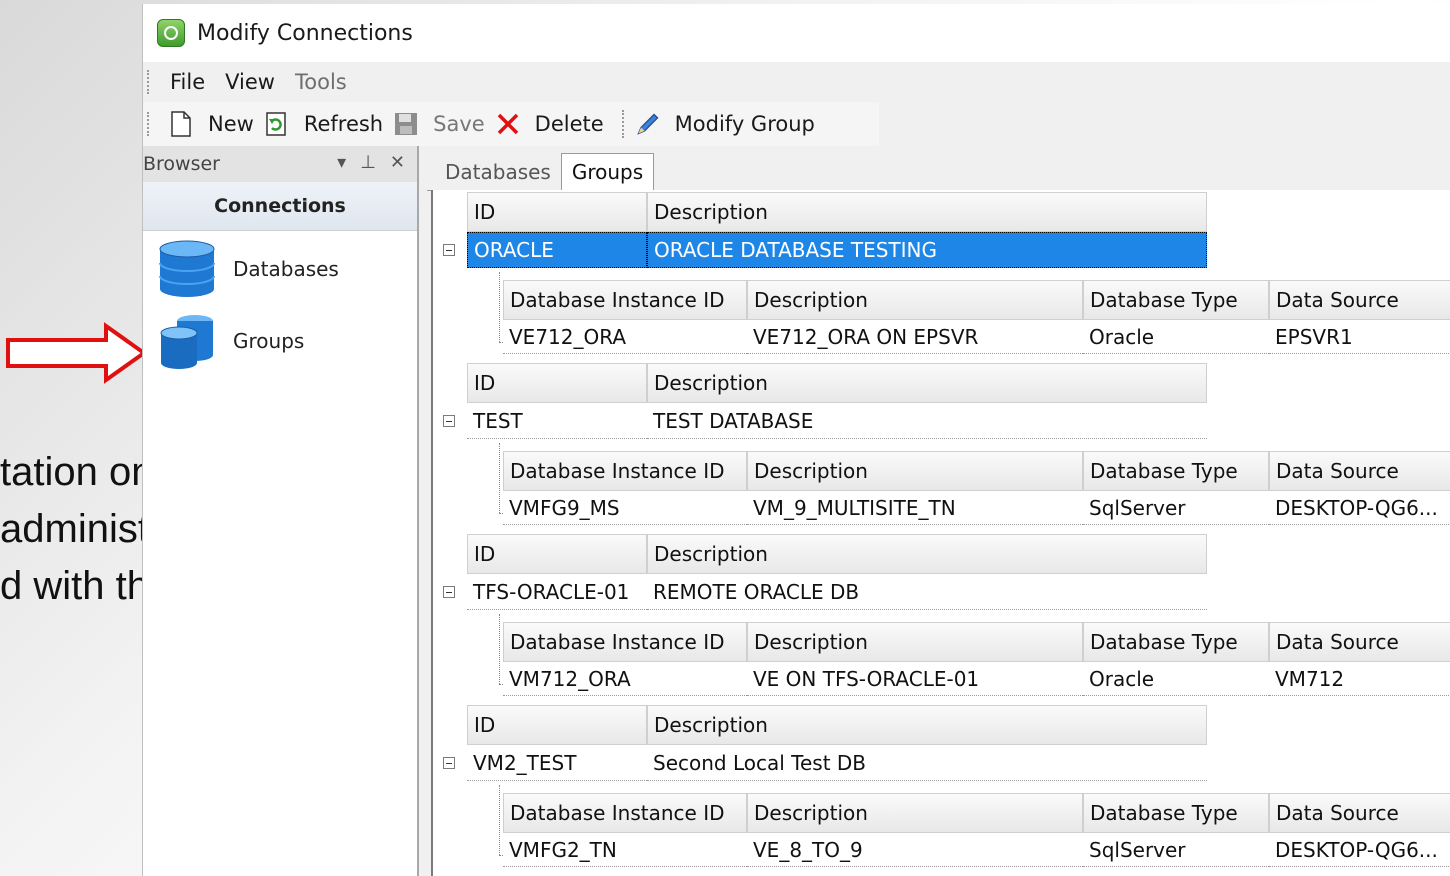 This screenshot has width=1450, height=876. What do you see at coordinates (624, 124) in the screenshot?
I see `toolbar-separator` at bounding box center [624, 124].